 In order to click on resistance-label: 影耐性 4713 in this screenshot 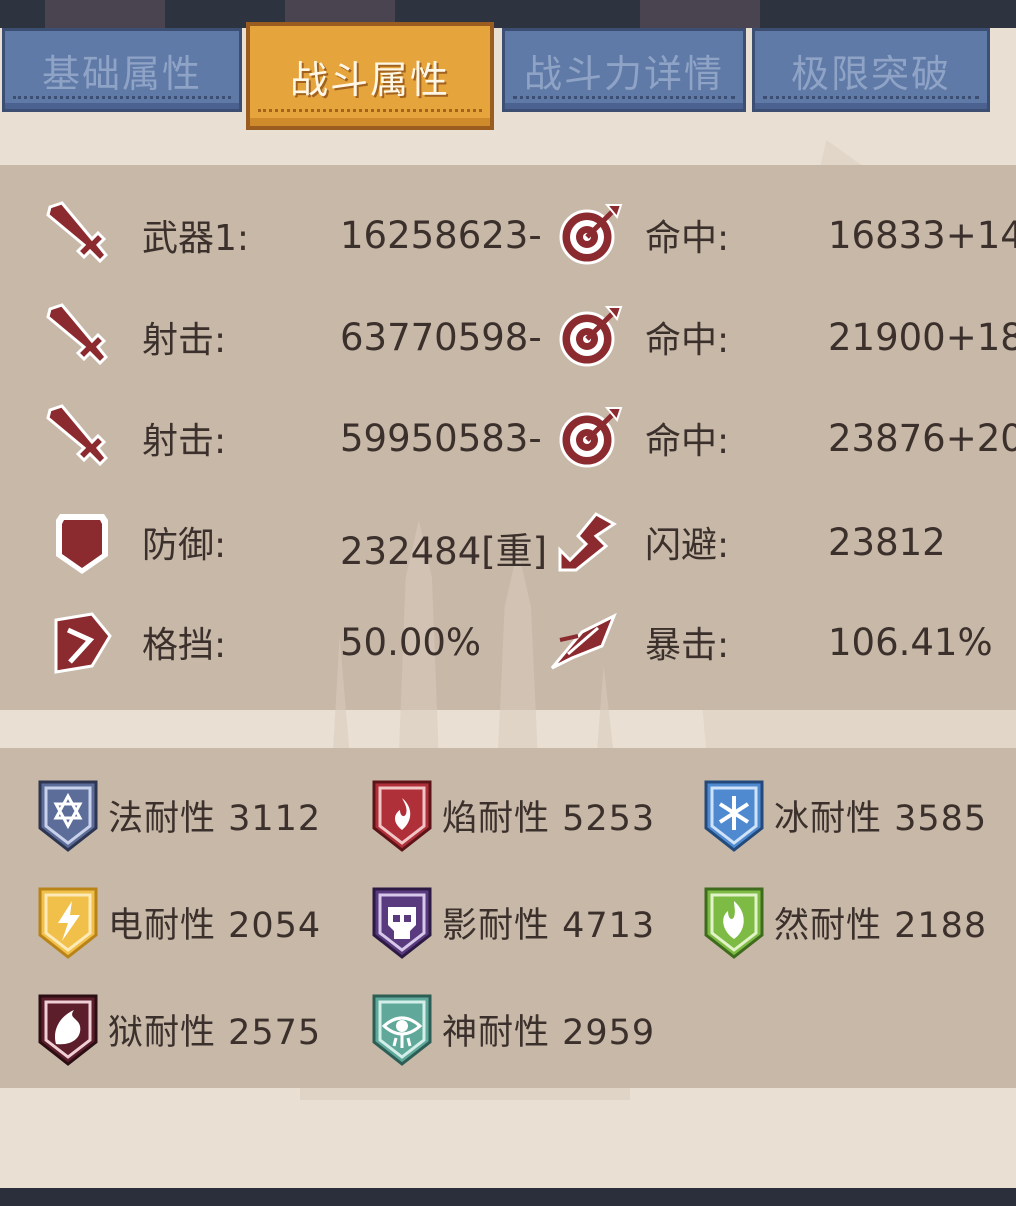, I will do `click(549, 925)`.